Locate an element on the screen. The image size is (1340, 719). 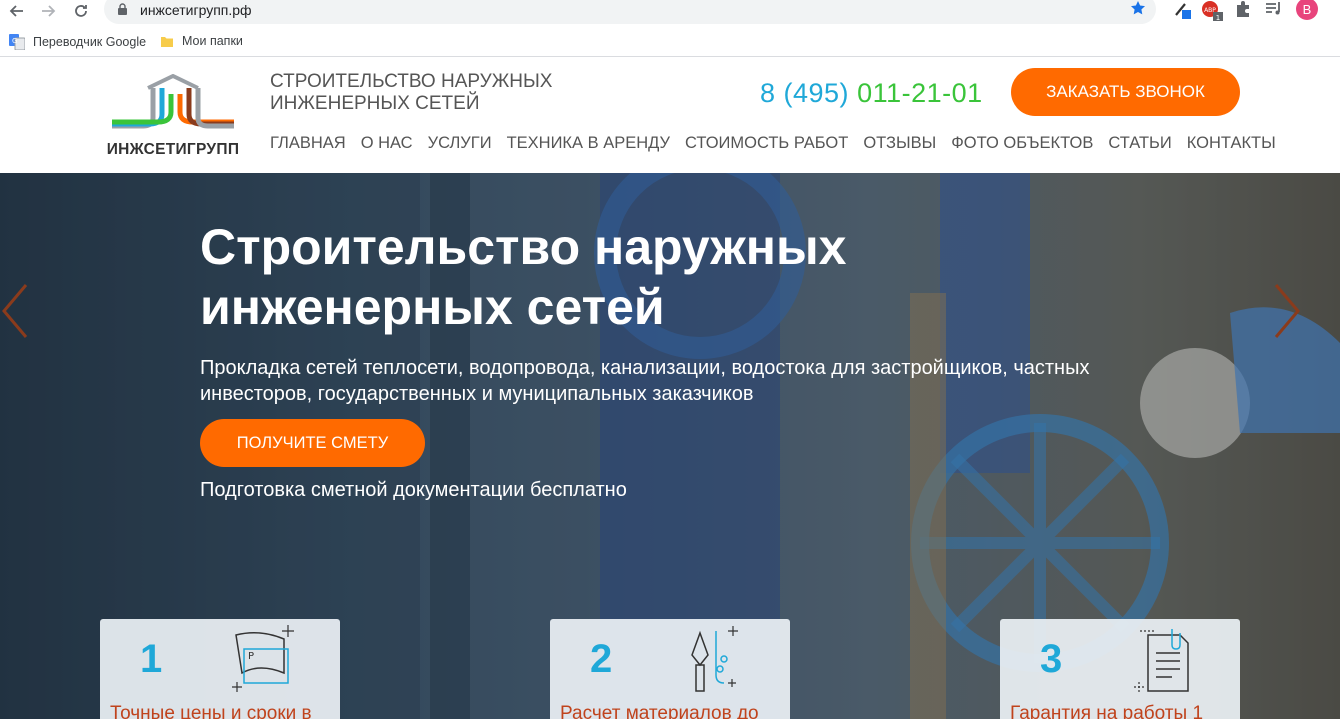
nav-equipment-rental: ТЕХНИКА В АРЕНДУ is located at coordinates (588, 143).